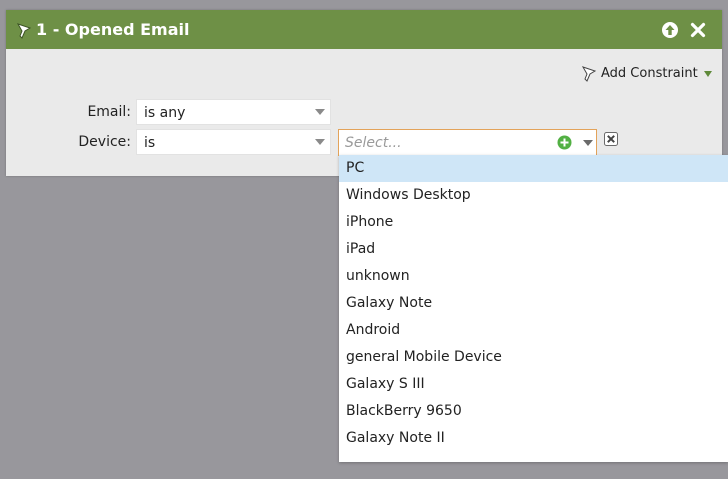 The width and height of the screenshot is (728, 479). Describe the element at coordinates (113, 29) in the screenshot. I see `panel-title: 1 - Opened Email` at that location.